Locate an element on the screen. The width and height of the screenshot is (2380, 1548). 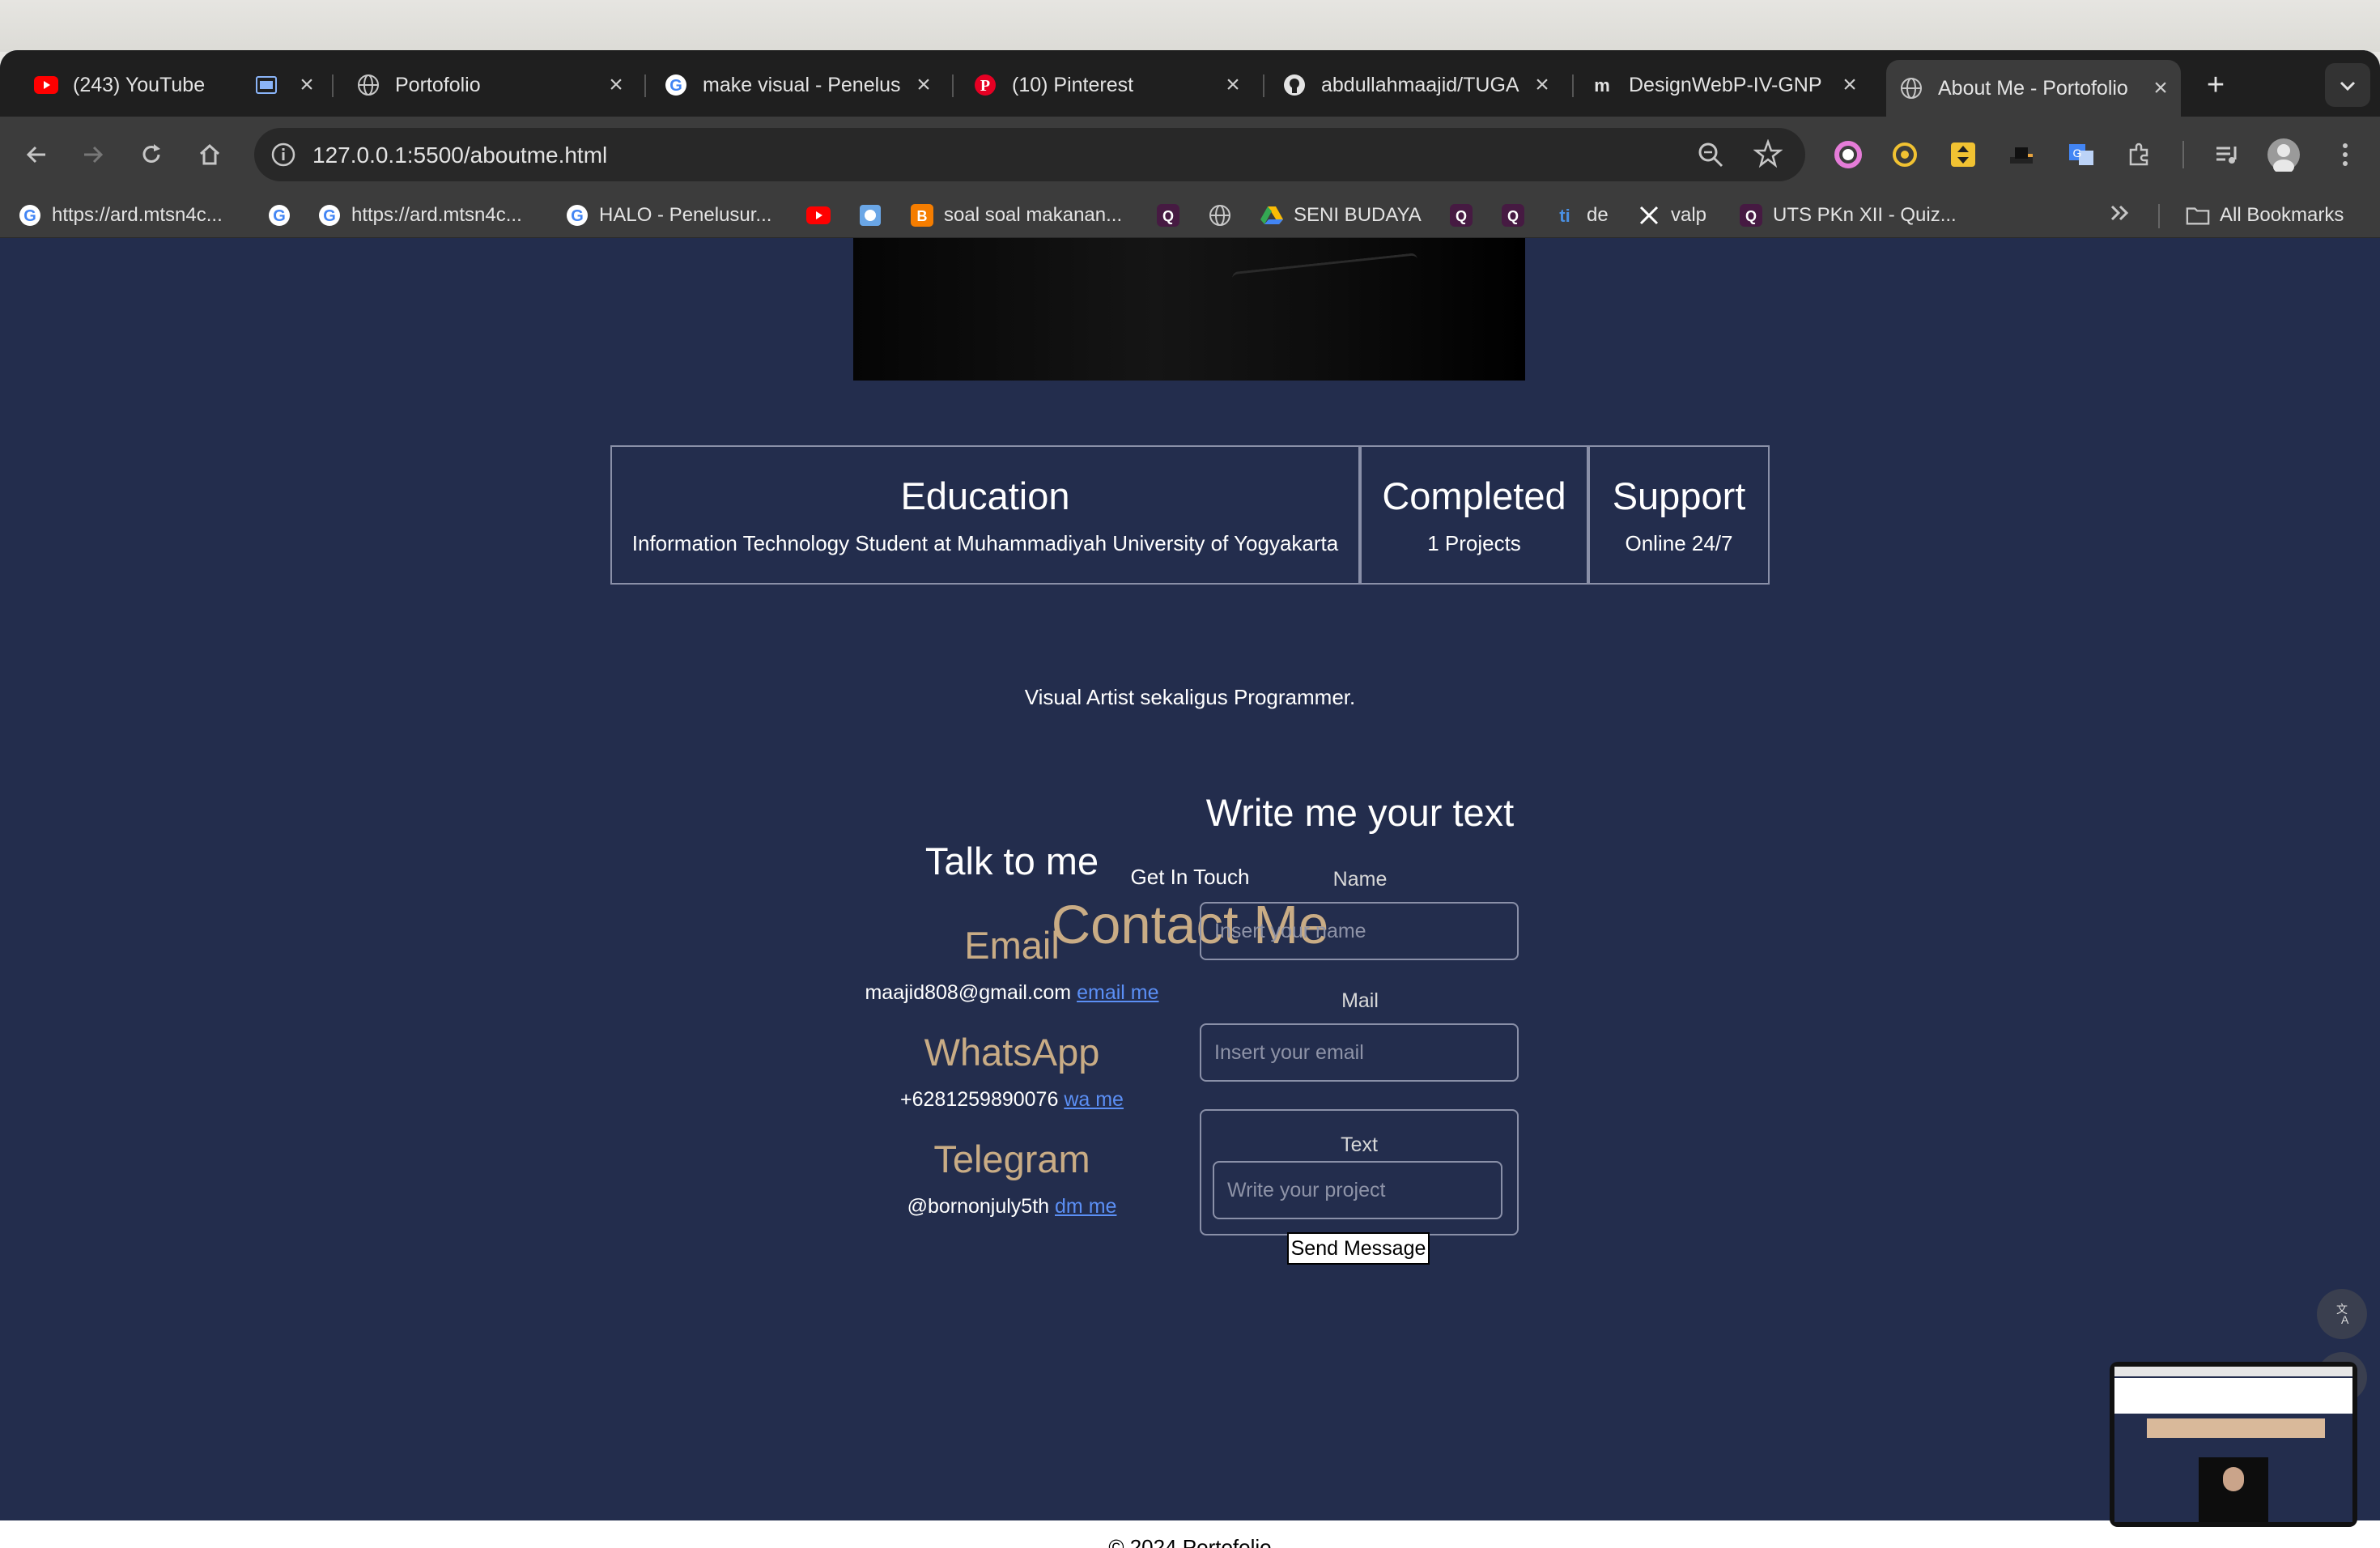
email-line: maajid808@gmail.com email me is located at coordinates (1012, 993).